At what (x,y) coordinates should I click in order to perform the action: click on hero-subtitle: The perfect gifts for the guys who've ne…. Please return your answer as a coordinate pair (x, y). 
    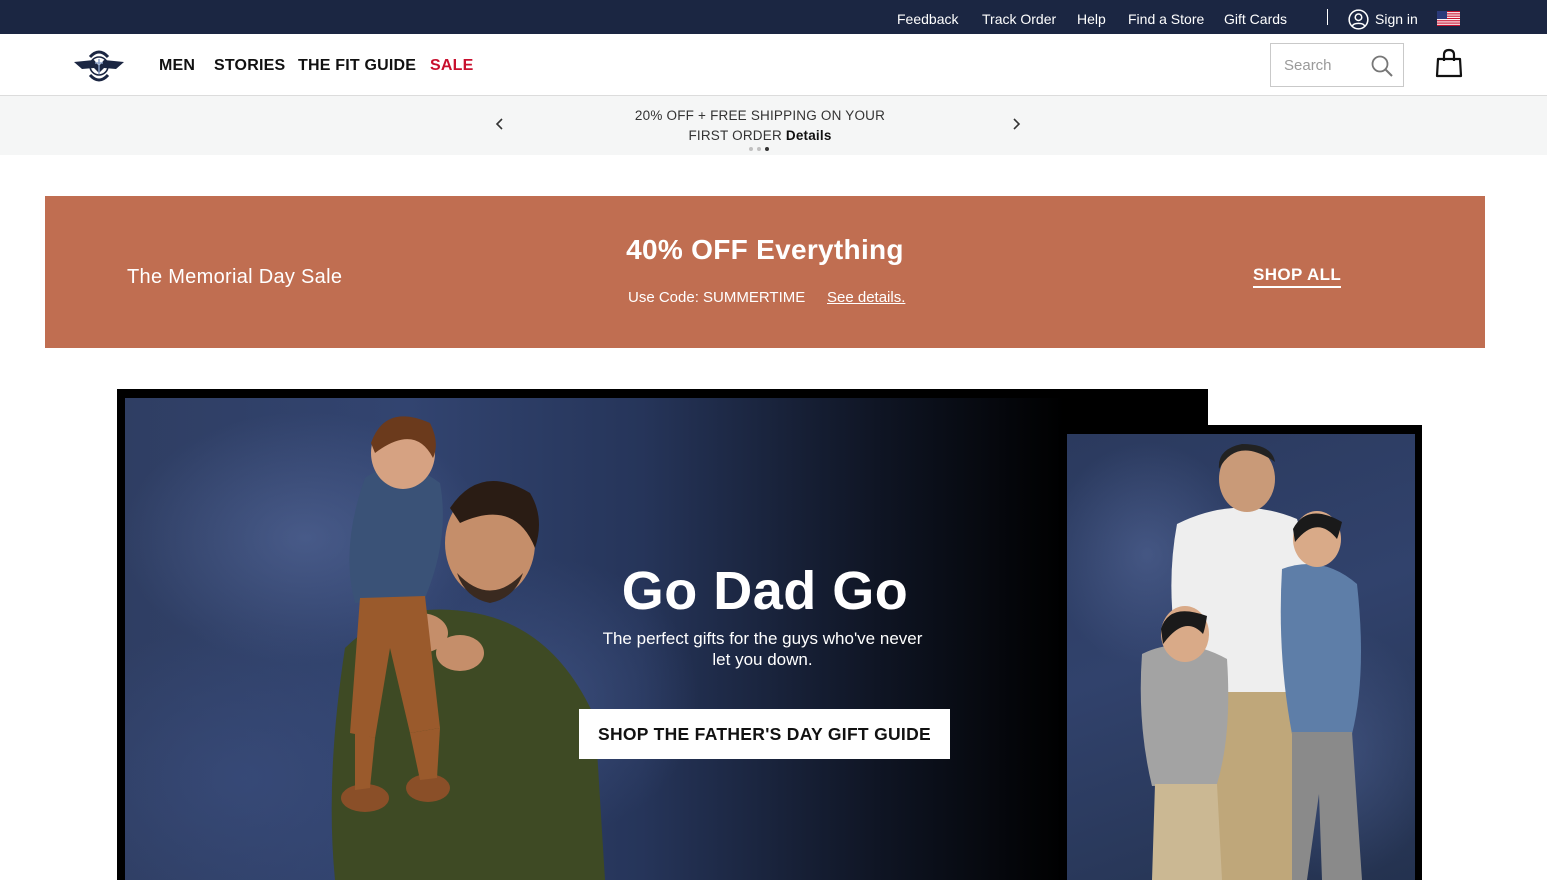
    Looking at the image, I should click on (762, 649).